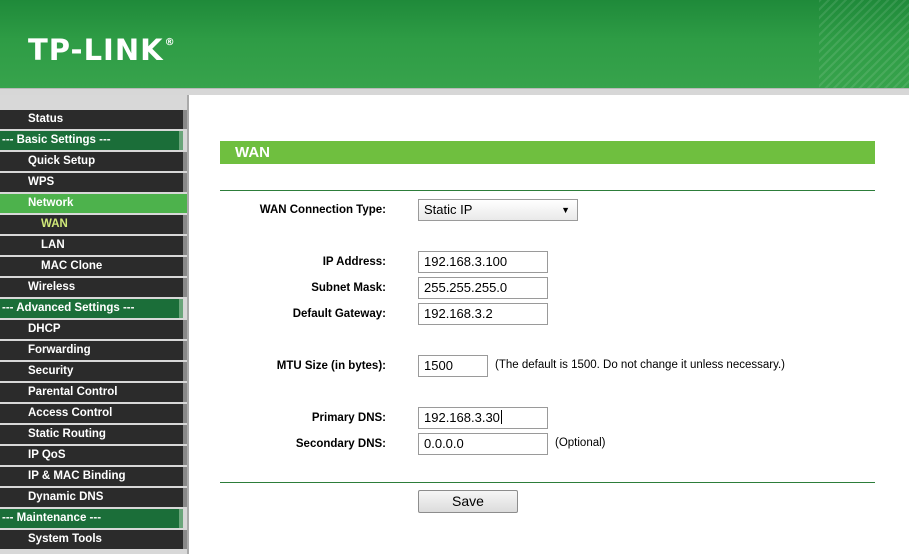  Describe the element at coordinates (93, 476) in the screenshot. I see `sidebar-item-ip-mac-binding: IP & MAC Binding` at that location.